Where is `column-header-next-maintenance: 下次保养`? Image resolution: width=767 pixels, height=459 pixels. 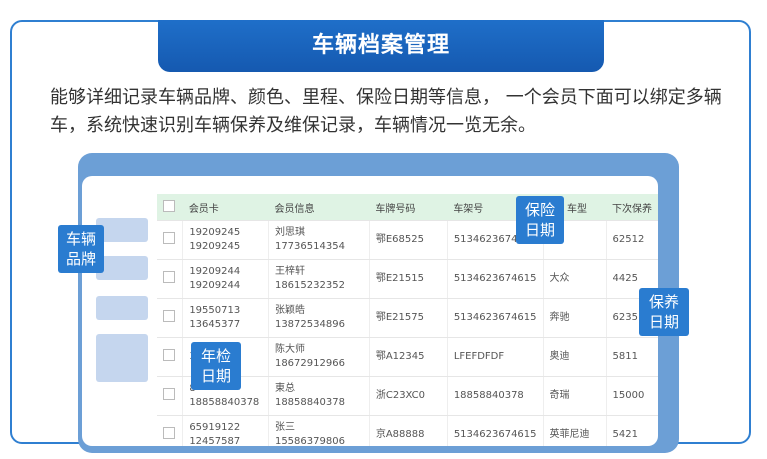
column-header-next-maintenance: 下次保养 is located at coordinates (632, 207).